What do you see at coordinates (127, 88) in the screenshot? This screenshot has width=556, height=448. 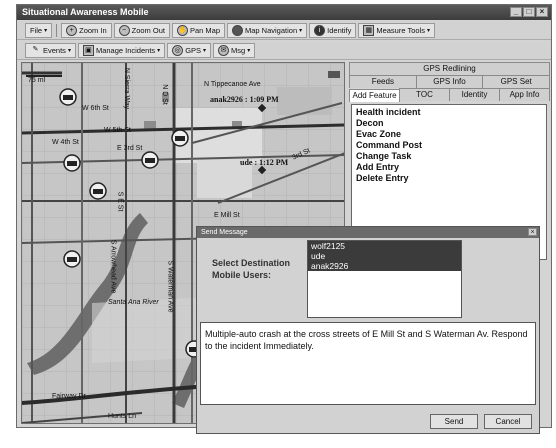 I see `street-label: N Sierra Way` at bounding box center [127, 88].